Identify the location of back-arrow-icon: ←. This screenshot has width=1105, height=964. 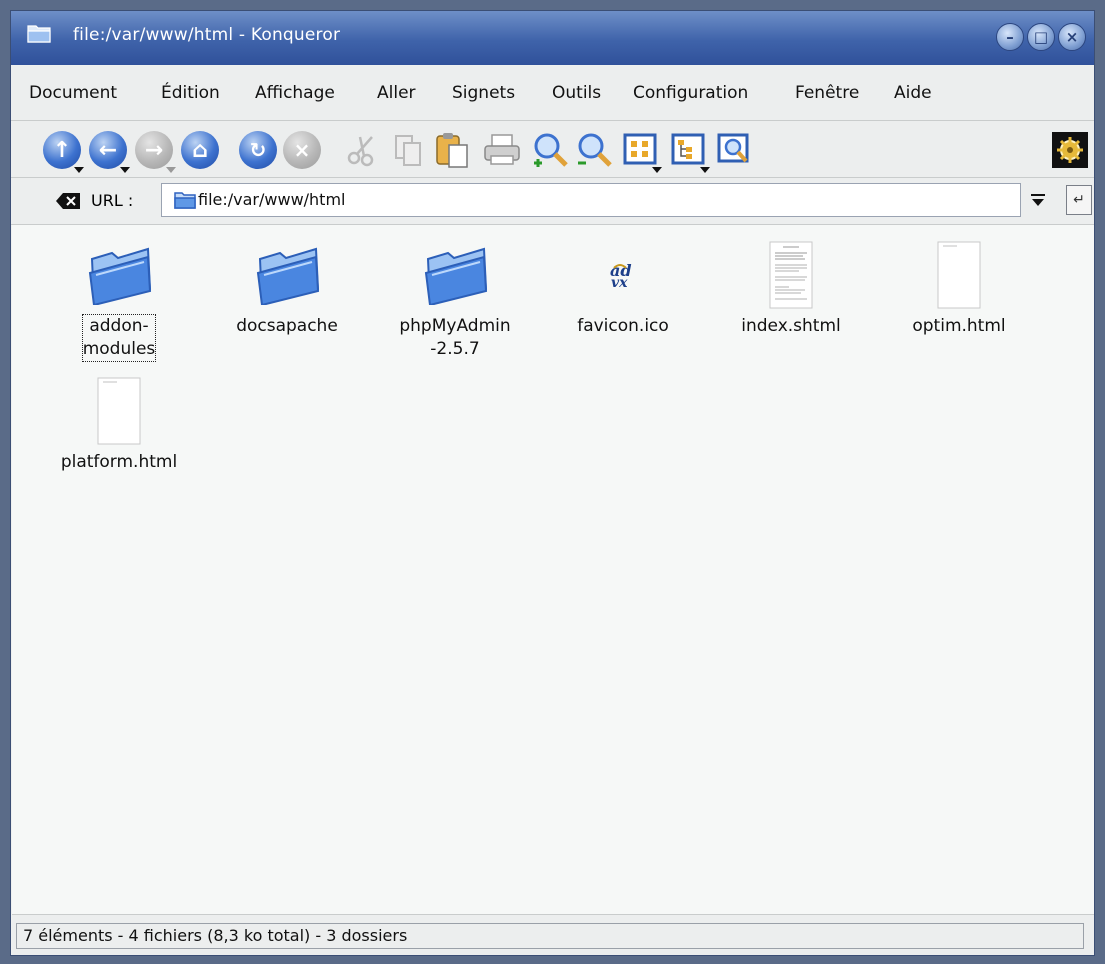
(108, 151).